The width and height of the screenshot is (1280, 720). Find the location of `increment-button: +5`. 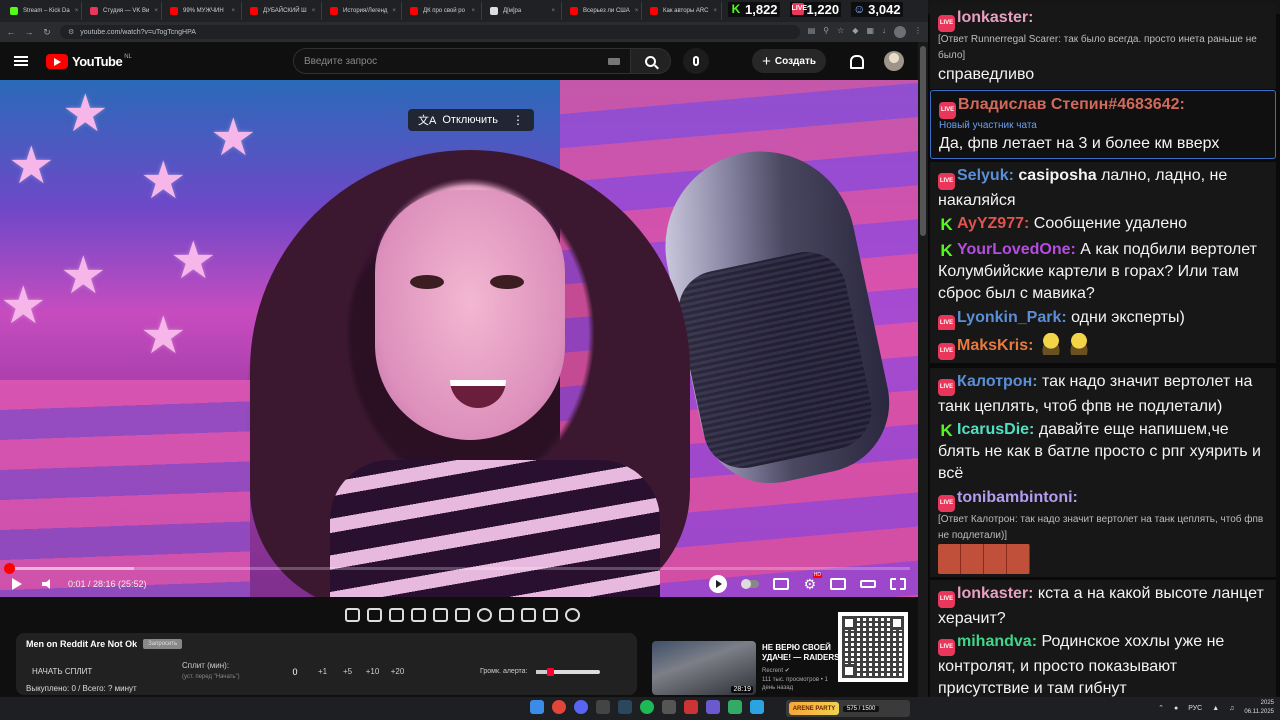

increment-button: +5 is located at coordinates (347, 671).